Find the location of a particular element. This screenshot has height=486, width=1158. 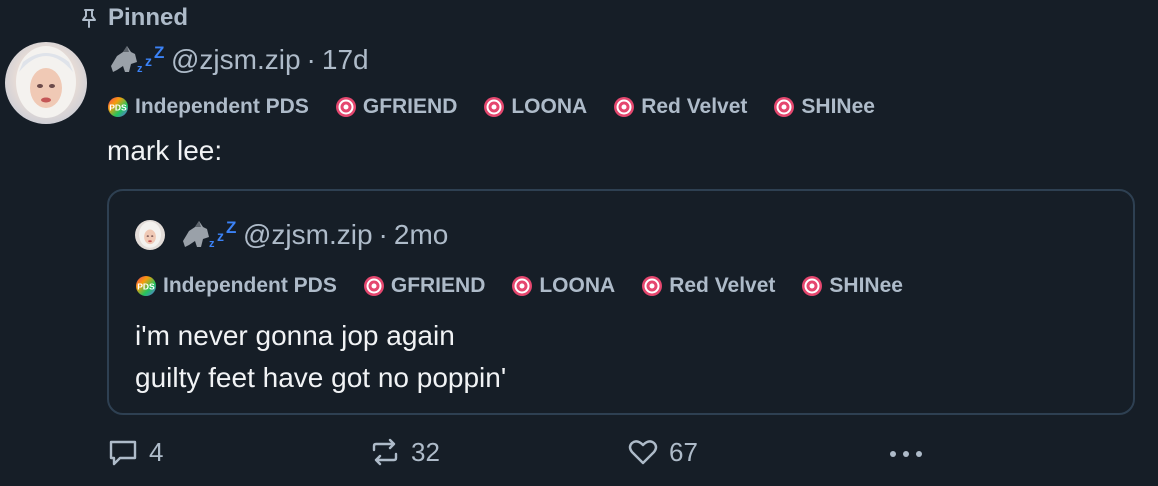

avatar is located at coordinates (46, 83).